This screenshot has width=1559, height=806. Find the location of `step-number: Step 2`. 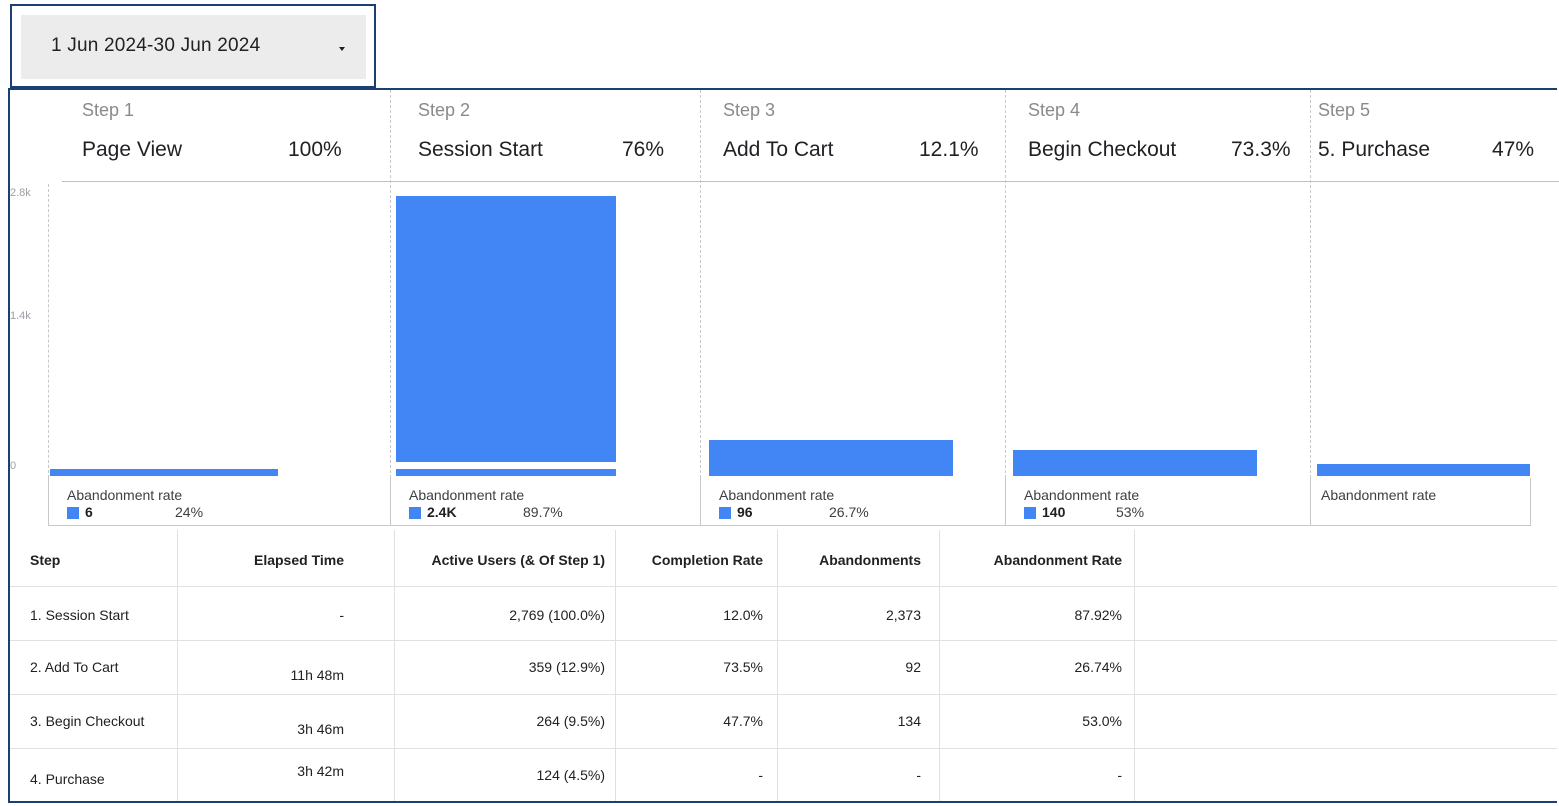

step-number: Step 2 is located at coordinates (444, 110).